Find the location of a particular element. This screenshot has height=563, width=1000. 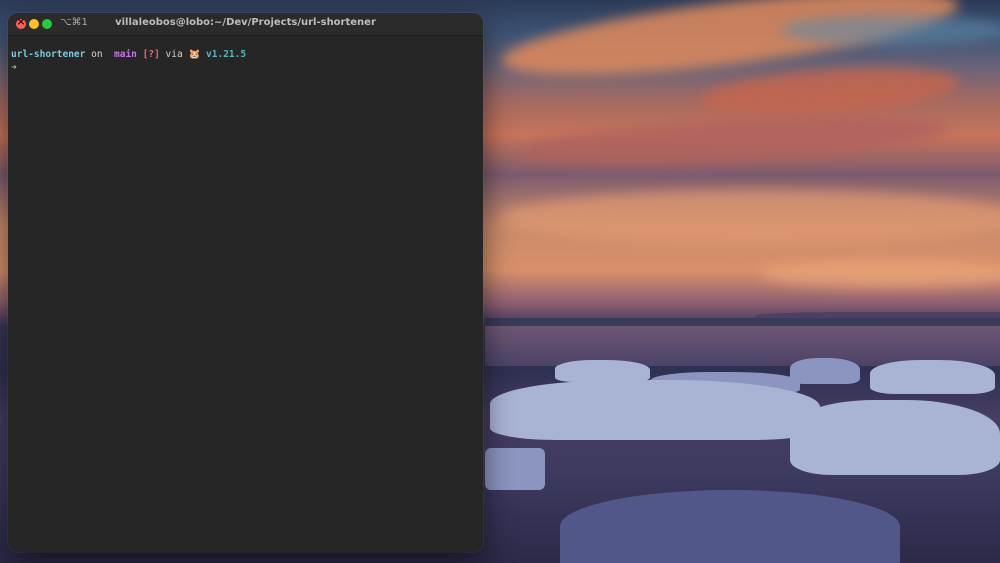

prompt-line: url-shortener on main [?] via 🐹 v1.21.5 is located at coordinates (245, 54).